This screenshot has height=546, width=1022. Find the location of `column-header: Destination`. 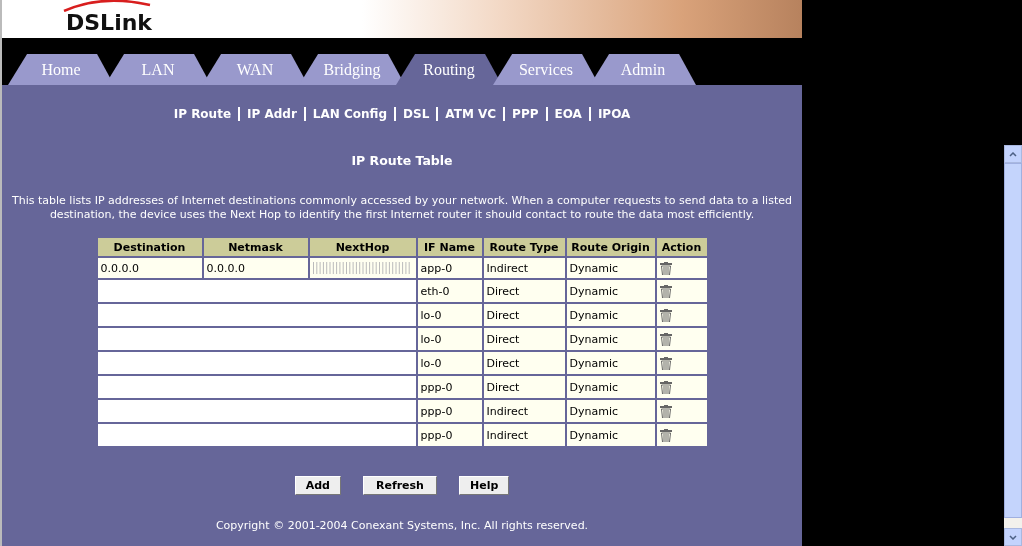

column-header: Destination is located at coordinates (149, 247).